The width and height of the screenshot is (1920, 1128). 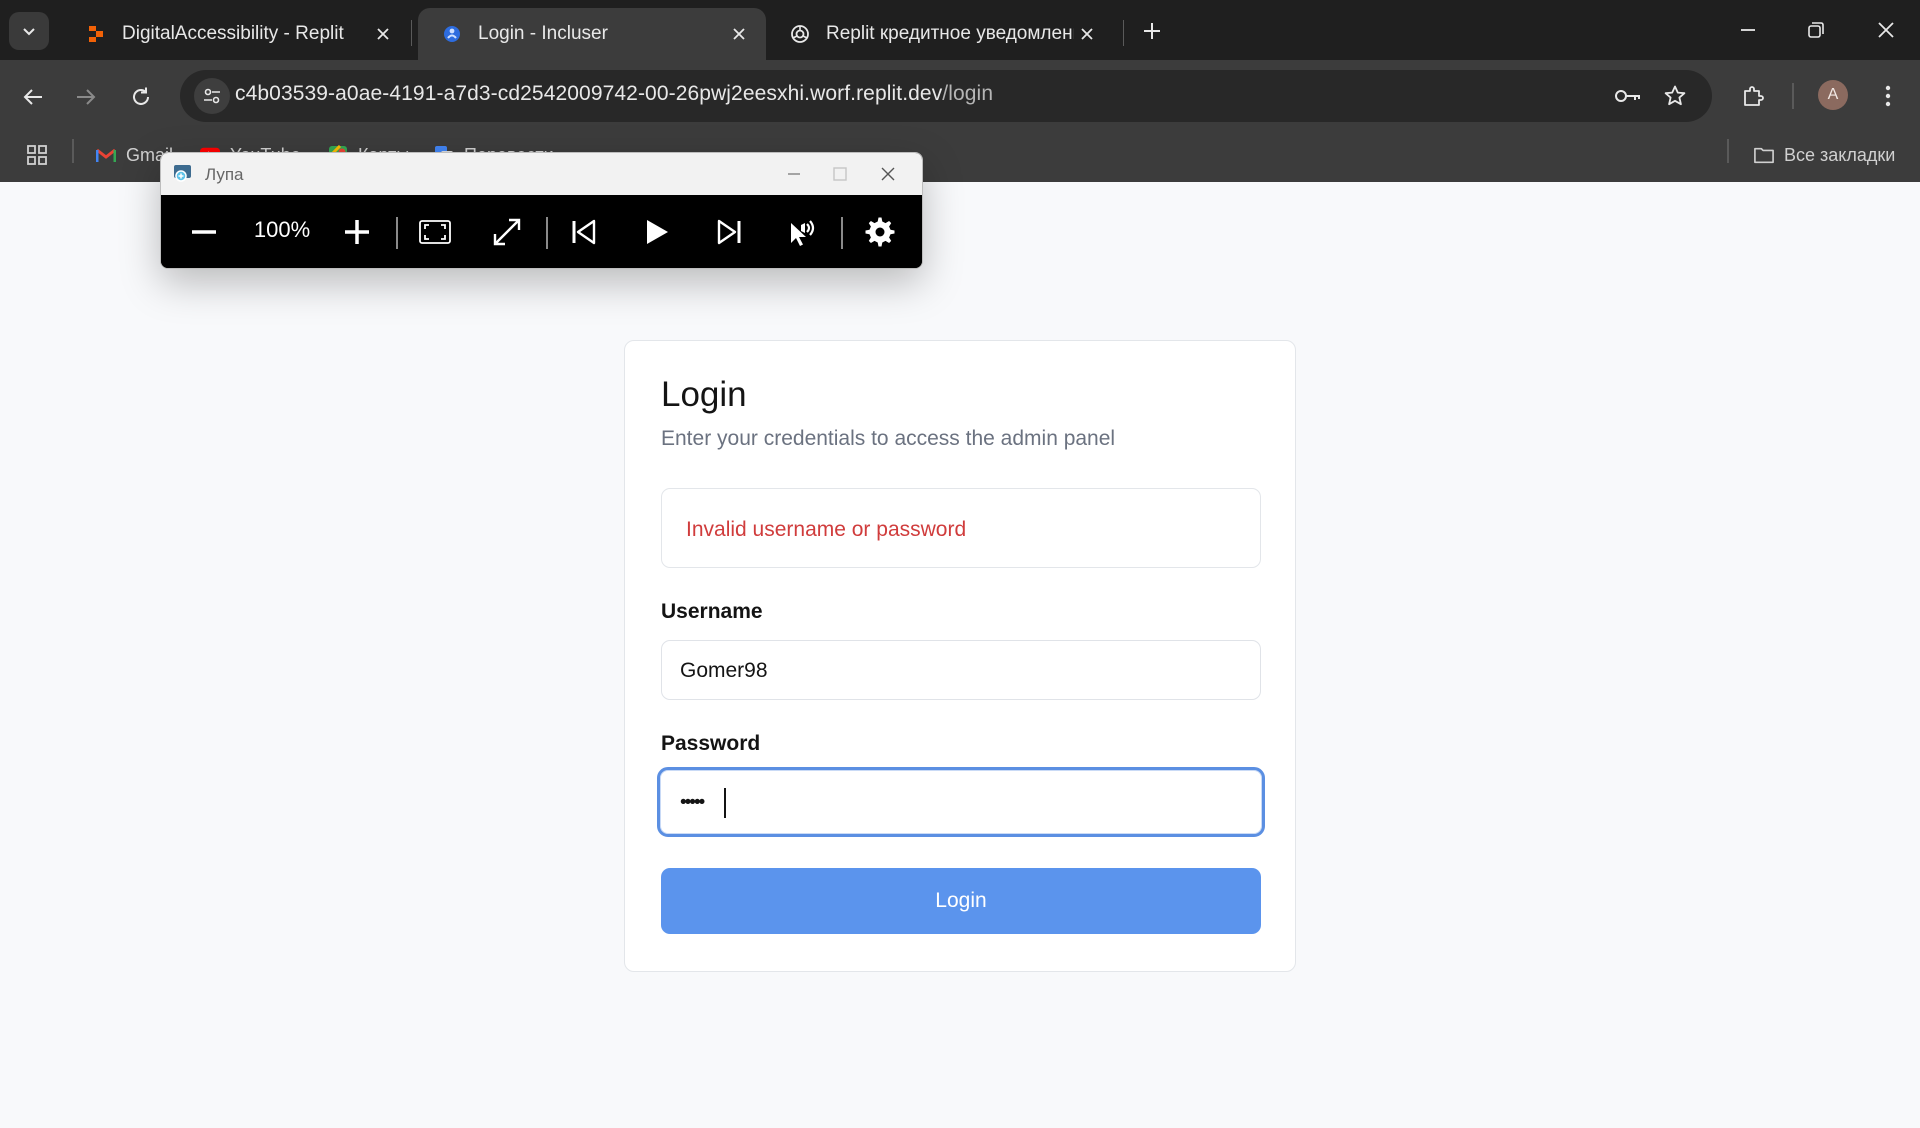 I want to click on chevron-down-icon, so click(x=29, y=32).